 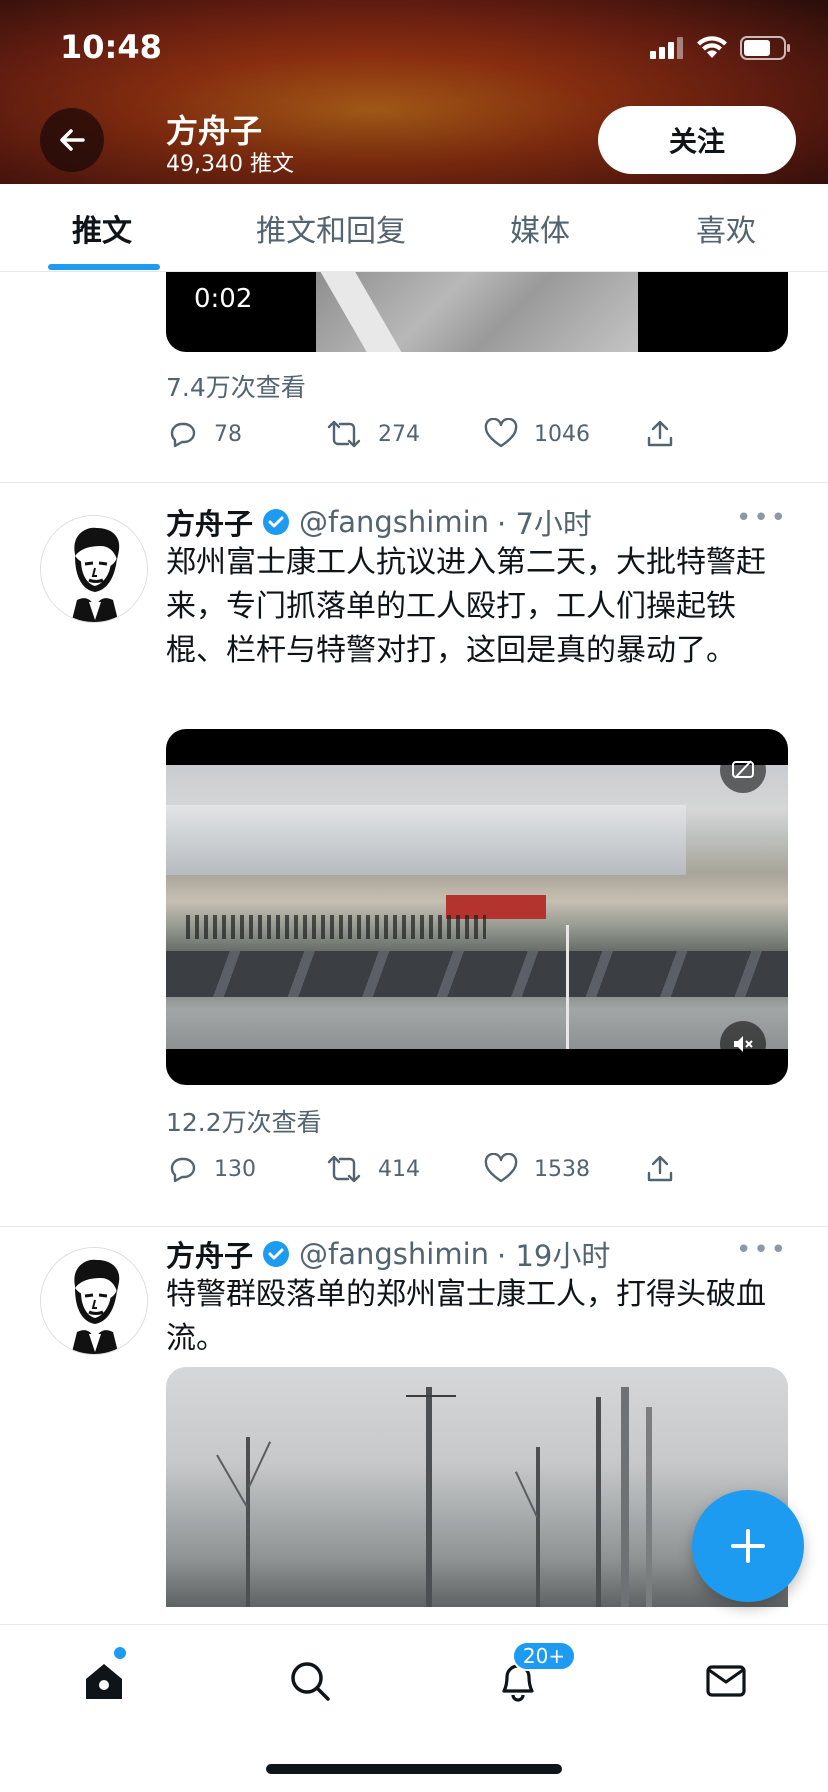 What do you see at coordinates (414, 92) in the screenshot?
I see `profile-header: 10:48 方舟子 49,340 推文 关注` at bounding box center [414, 92].